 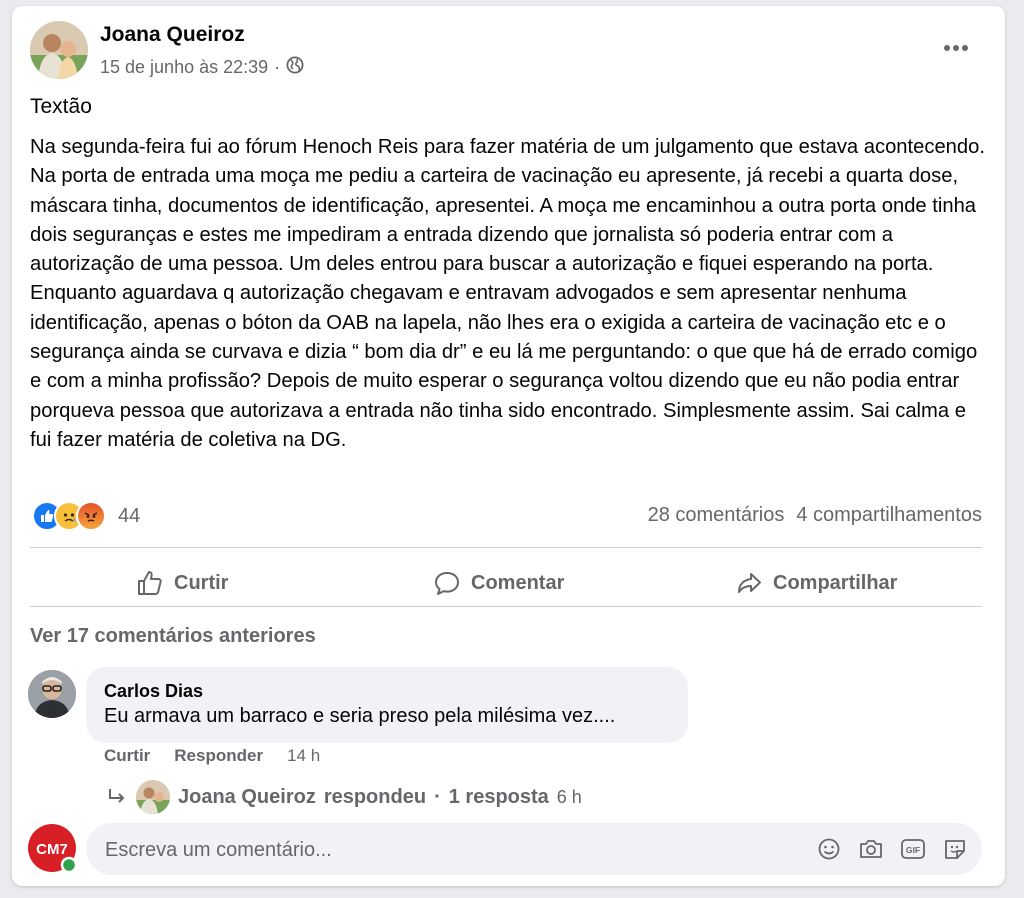 What do you see at coordinates (201, 582) in the screenshot?
I see `like-label: Curtir` at bounding box center [201, 582].